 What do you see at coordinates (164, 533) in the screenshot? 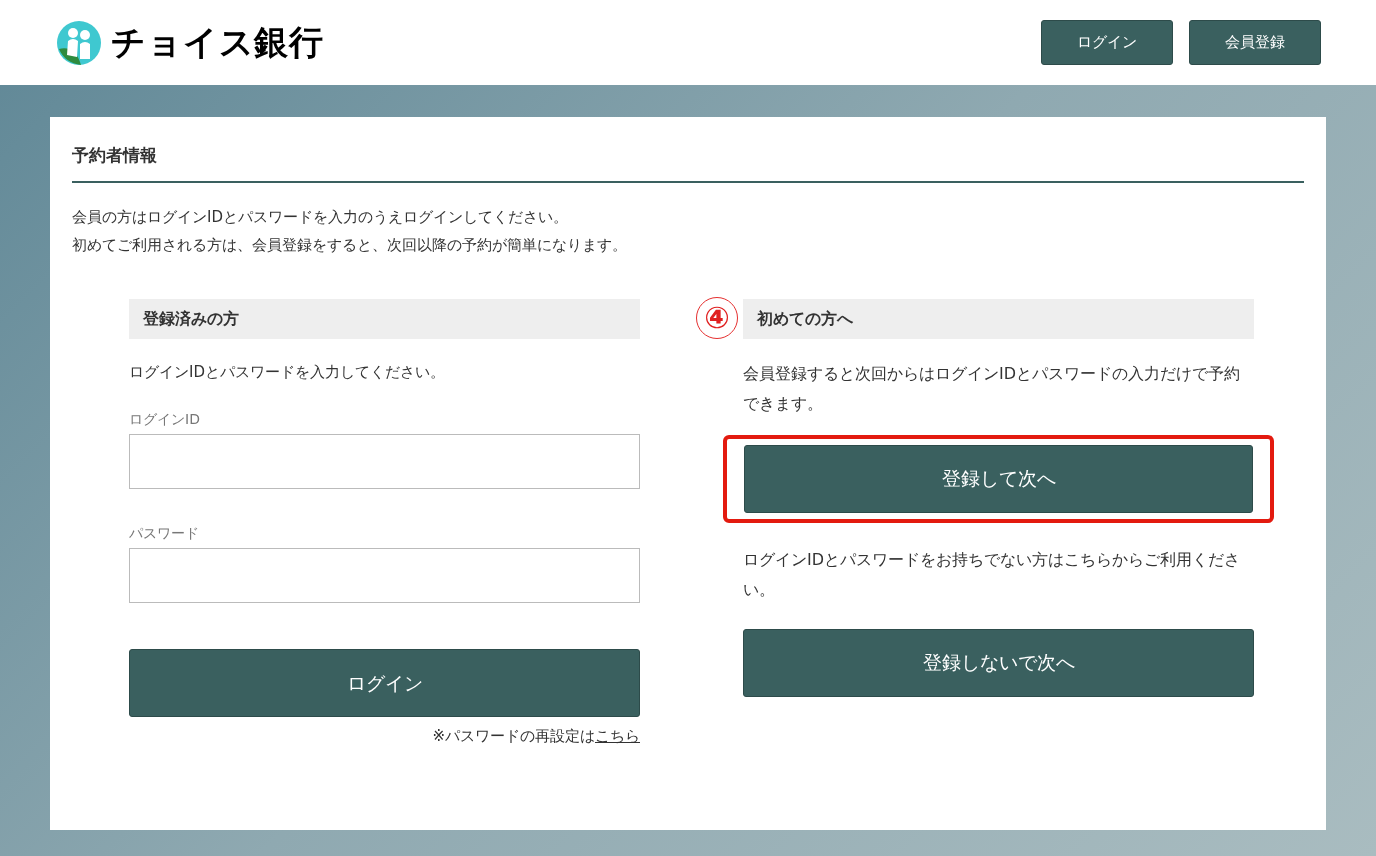
I see `field-label: パスワード` at bounding box center [164, 533].